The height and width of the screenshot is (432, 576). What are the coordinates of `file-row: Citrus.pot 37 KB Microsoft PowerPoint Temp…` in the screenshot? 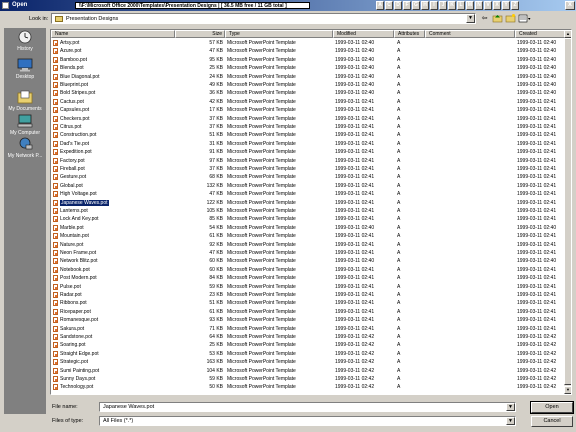 It's located at (308, 127).